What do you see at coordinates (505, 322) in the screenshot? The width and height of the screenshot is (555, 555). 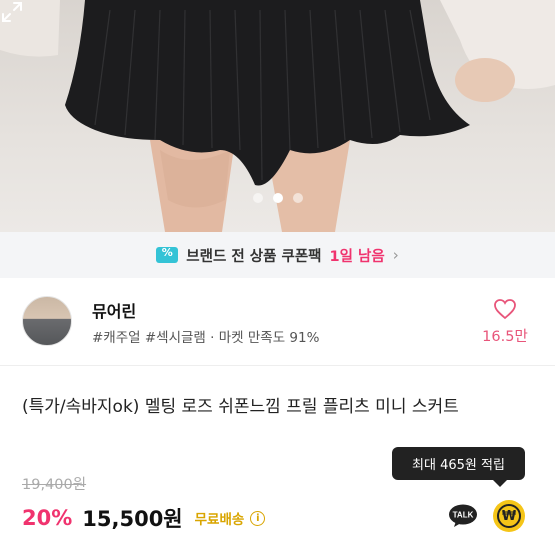 I see `like-button: 16.5만` at bounding box center [505, 322].